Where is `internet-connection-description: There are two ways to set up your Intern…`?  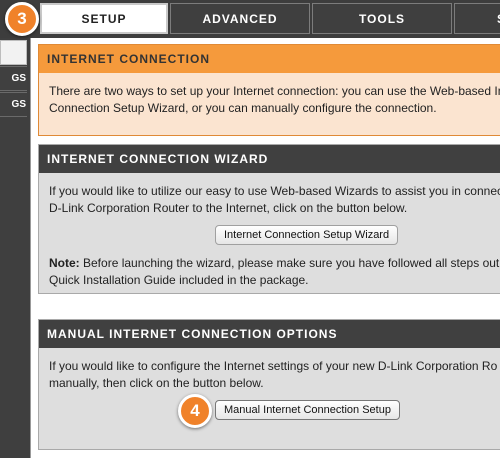
internet-connection-description: There are two ways to set up your Intern… is located at coordinates (269, 95).